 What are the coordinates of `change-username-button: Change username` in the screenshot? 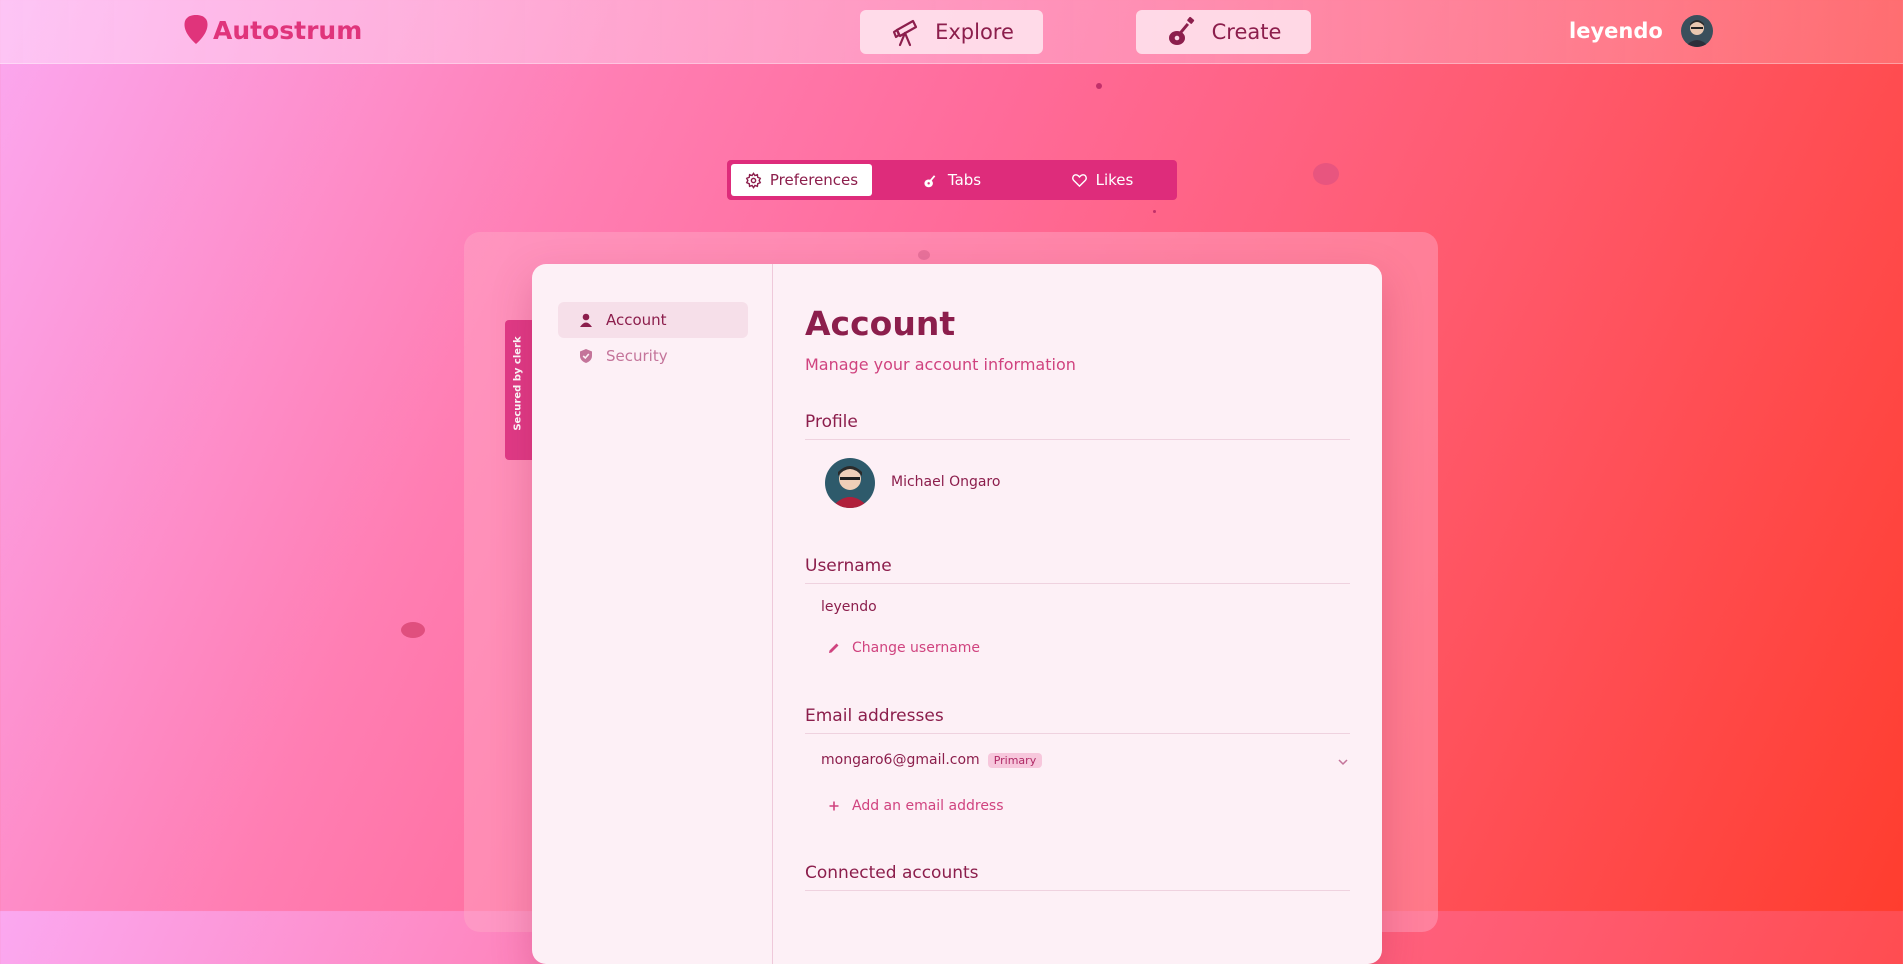 It's located at (904, 648).